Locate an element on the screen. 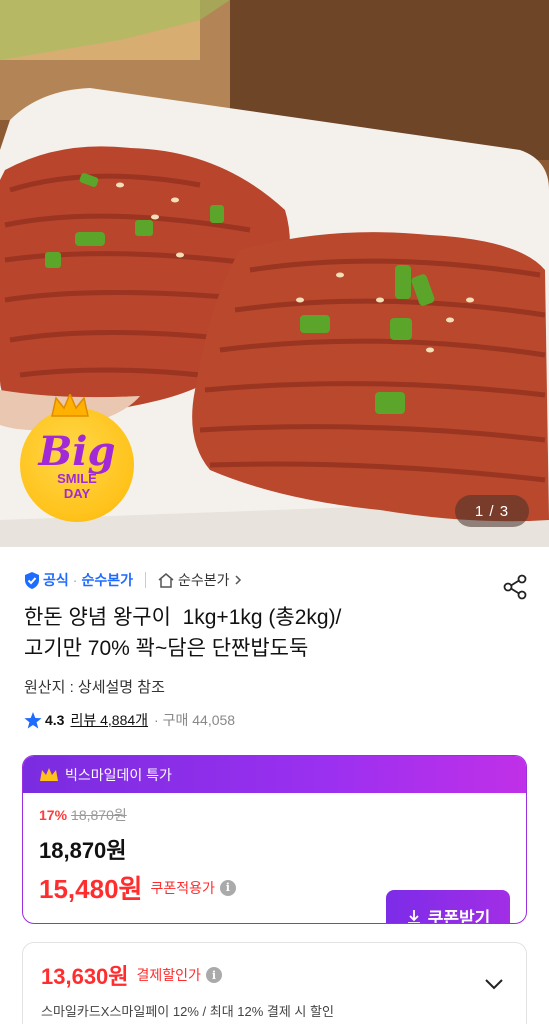  badge-smile-text: SMILE is located at coordinates (77, 478).